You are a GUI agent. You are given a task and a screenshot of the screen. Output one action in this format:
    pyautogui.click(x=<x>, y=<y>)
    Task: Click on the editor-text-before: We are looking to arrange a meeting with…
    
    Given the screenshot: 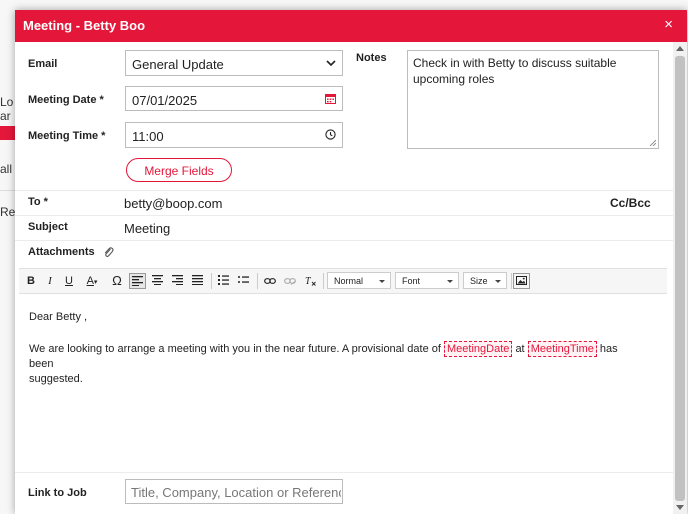 What is the action you would take?
    pyautogui.click(x=235, y=349)
    